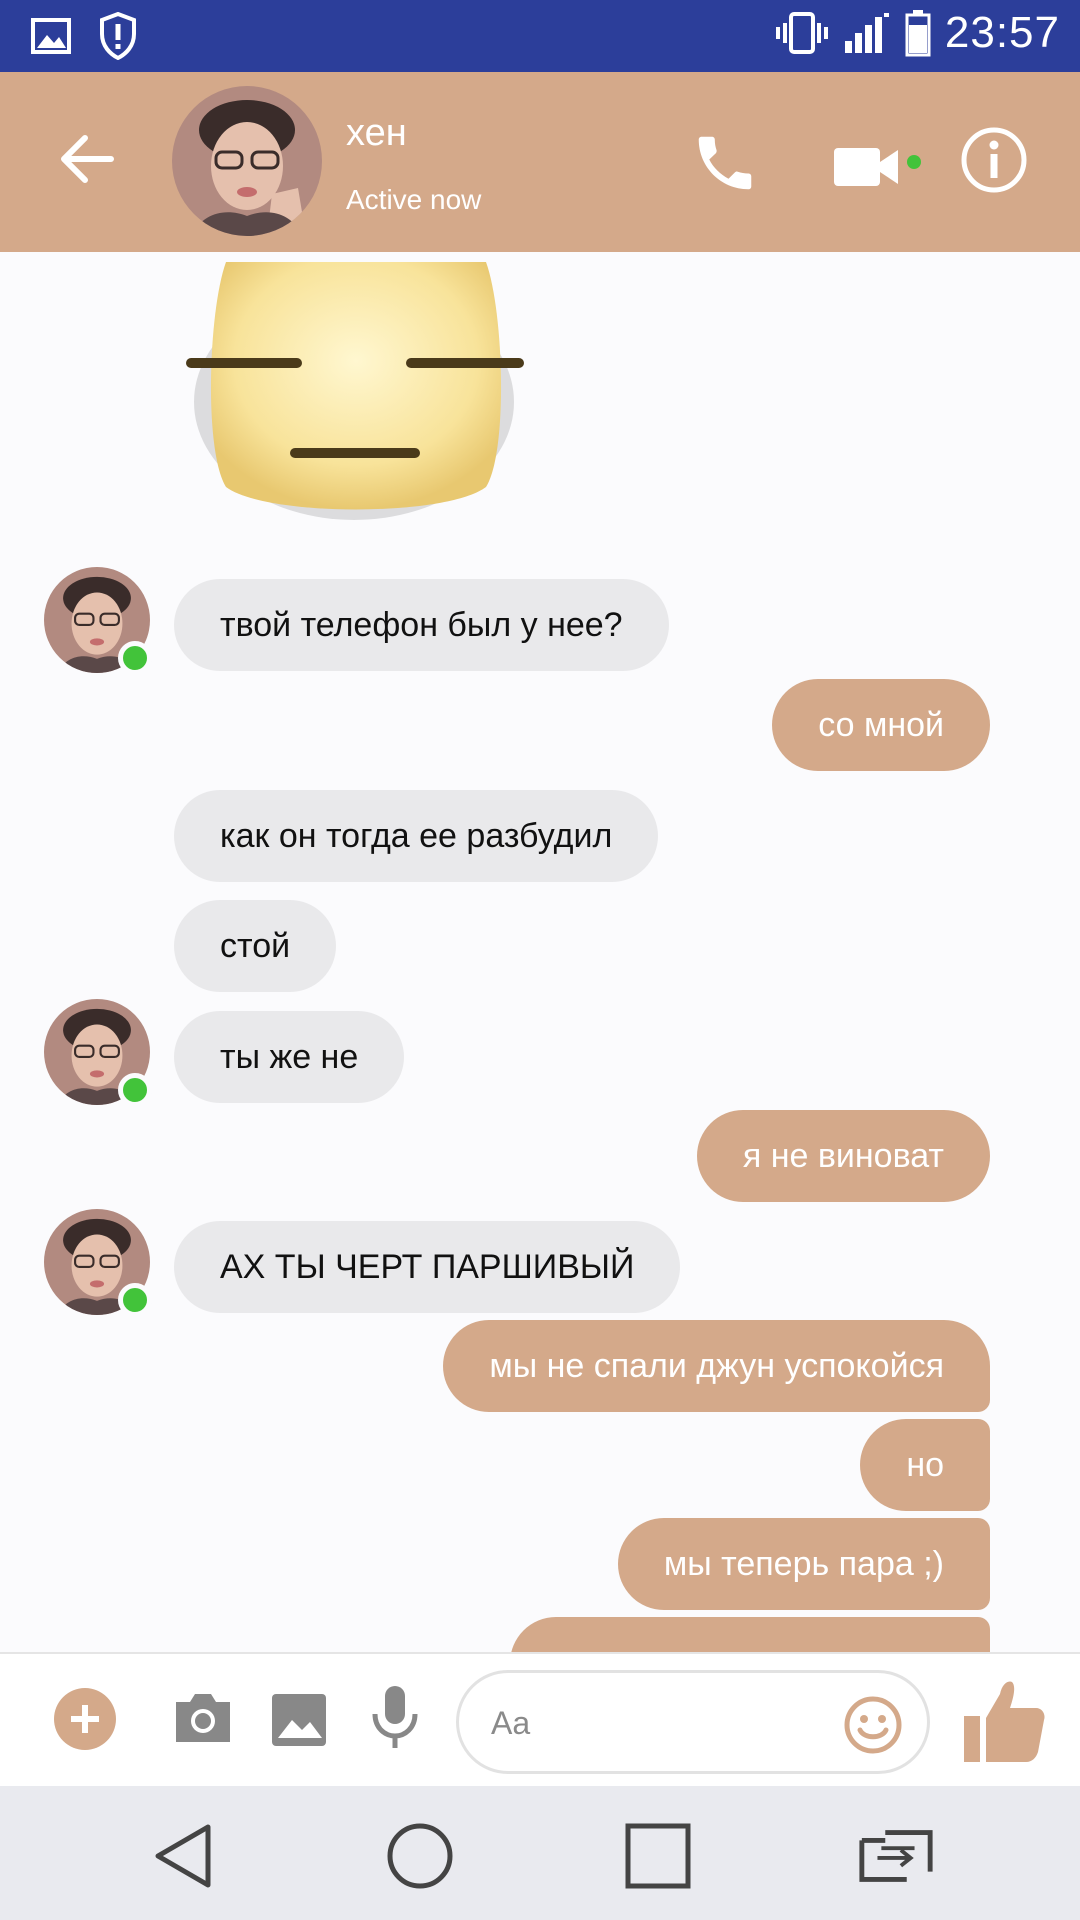 This screenshot has width=1080, height=1920. I want to click on incoming-message: как он тогда ее разбудил, so click(416, 836).